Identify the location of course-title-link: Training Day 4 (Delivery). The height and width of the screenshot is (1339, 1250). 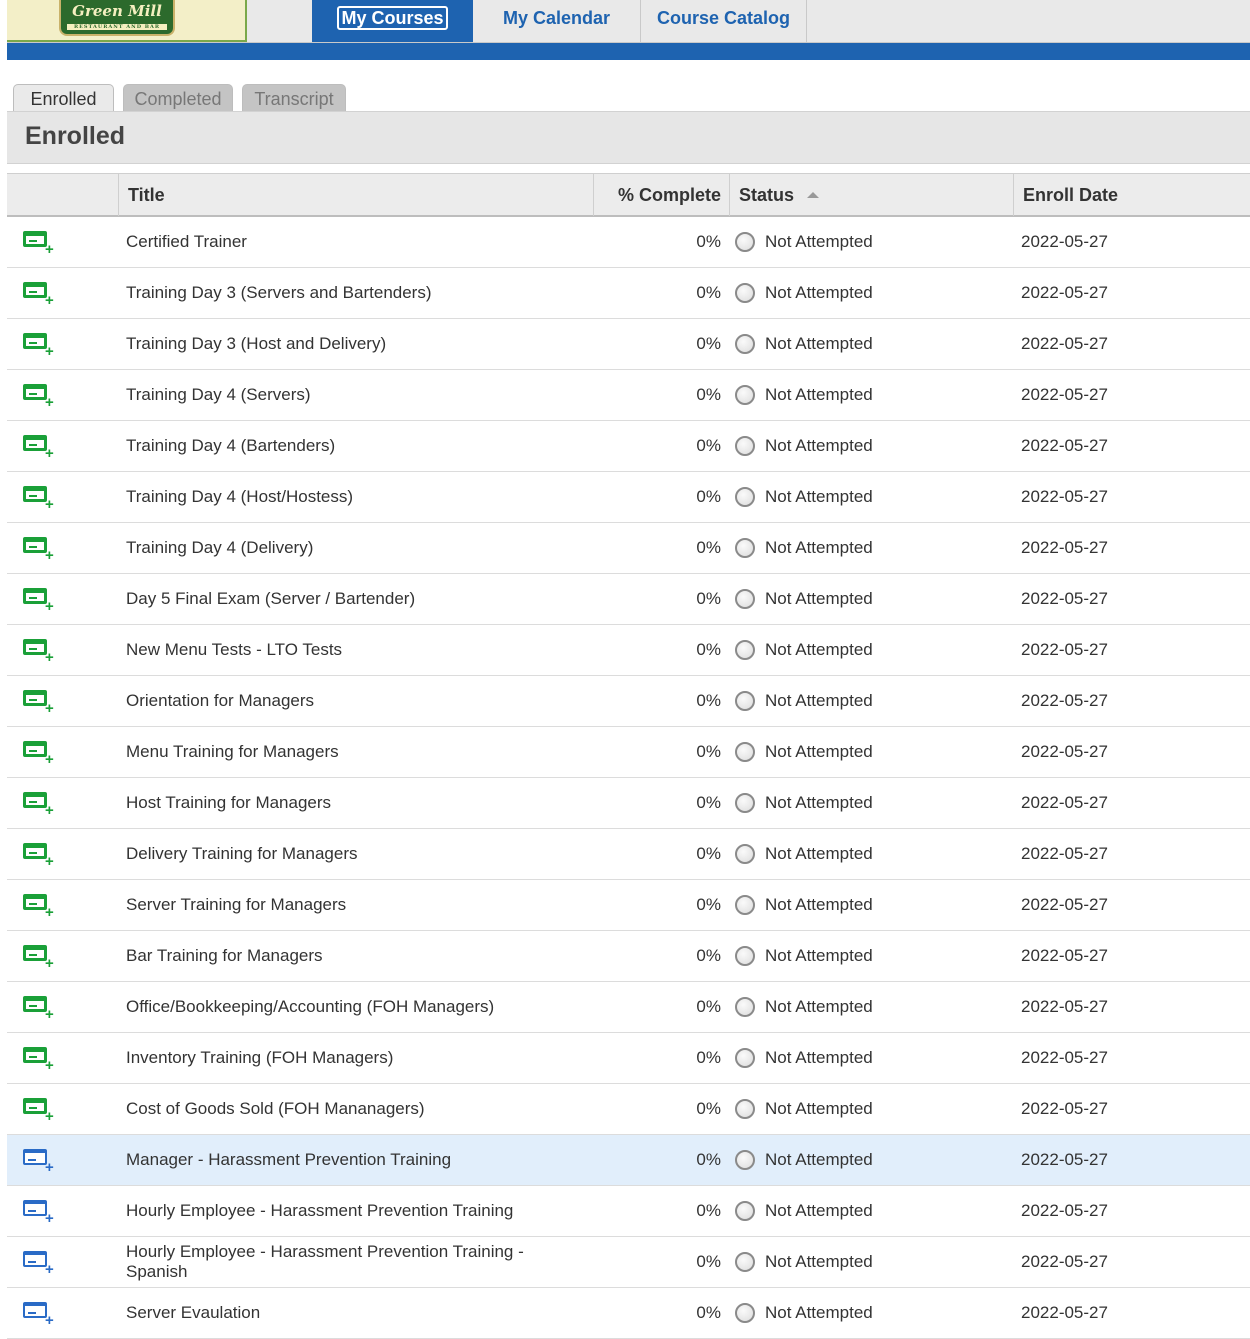
(346, 548).